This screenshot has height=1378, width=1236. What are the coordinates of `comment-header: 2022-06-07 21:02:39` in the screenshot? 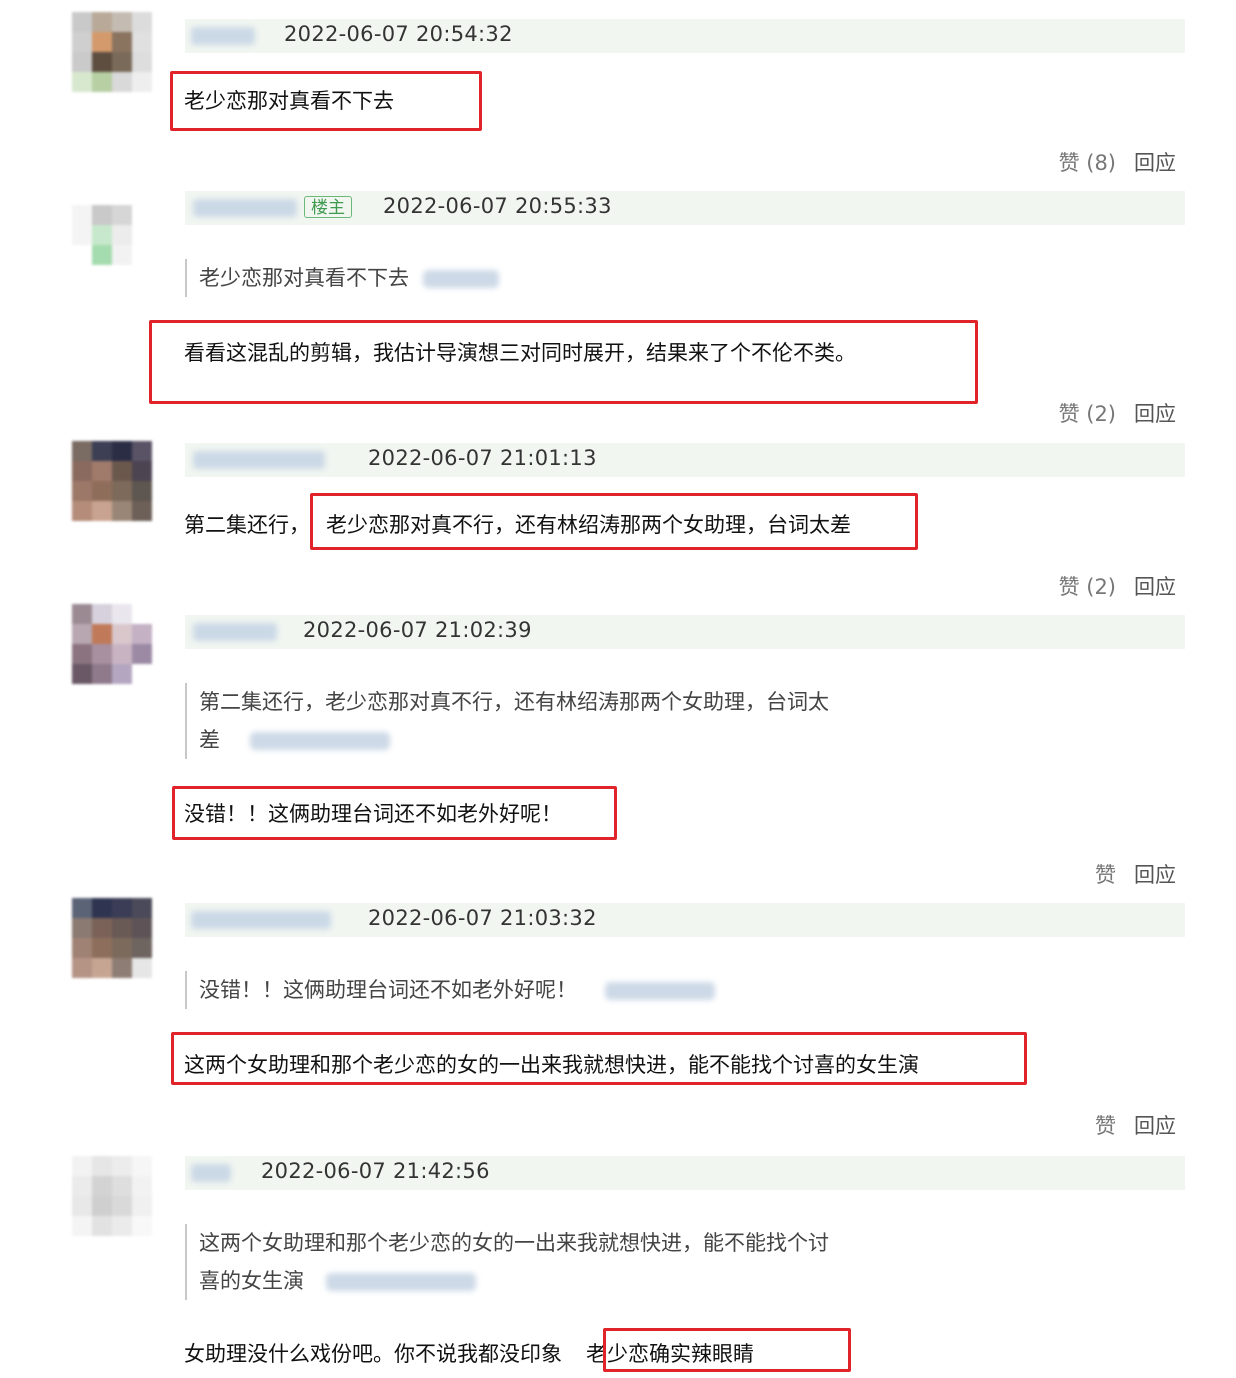 It's located at (685, 632).